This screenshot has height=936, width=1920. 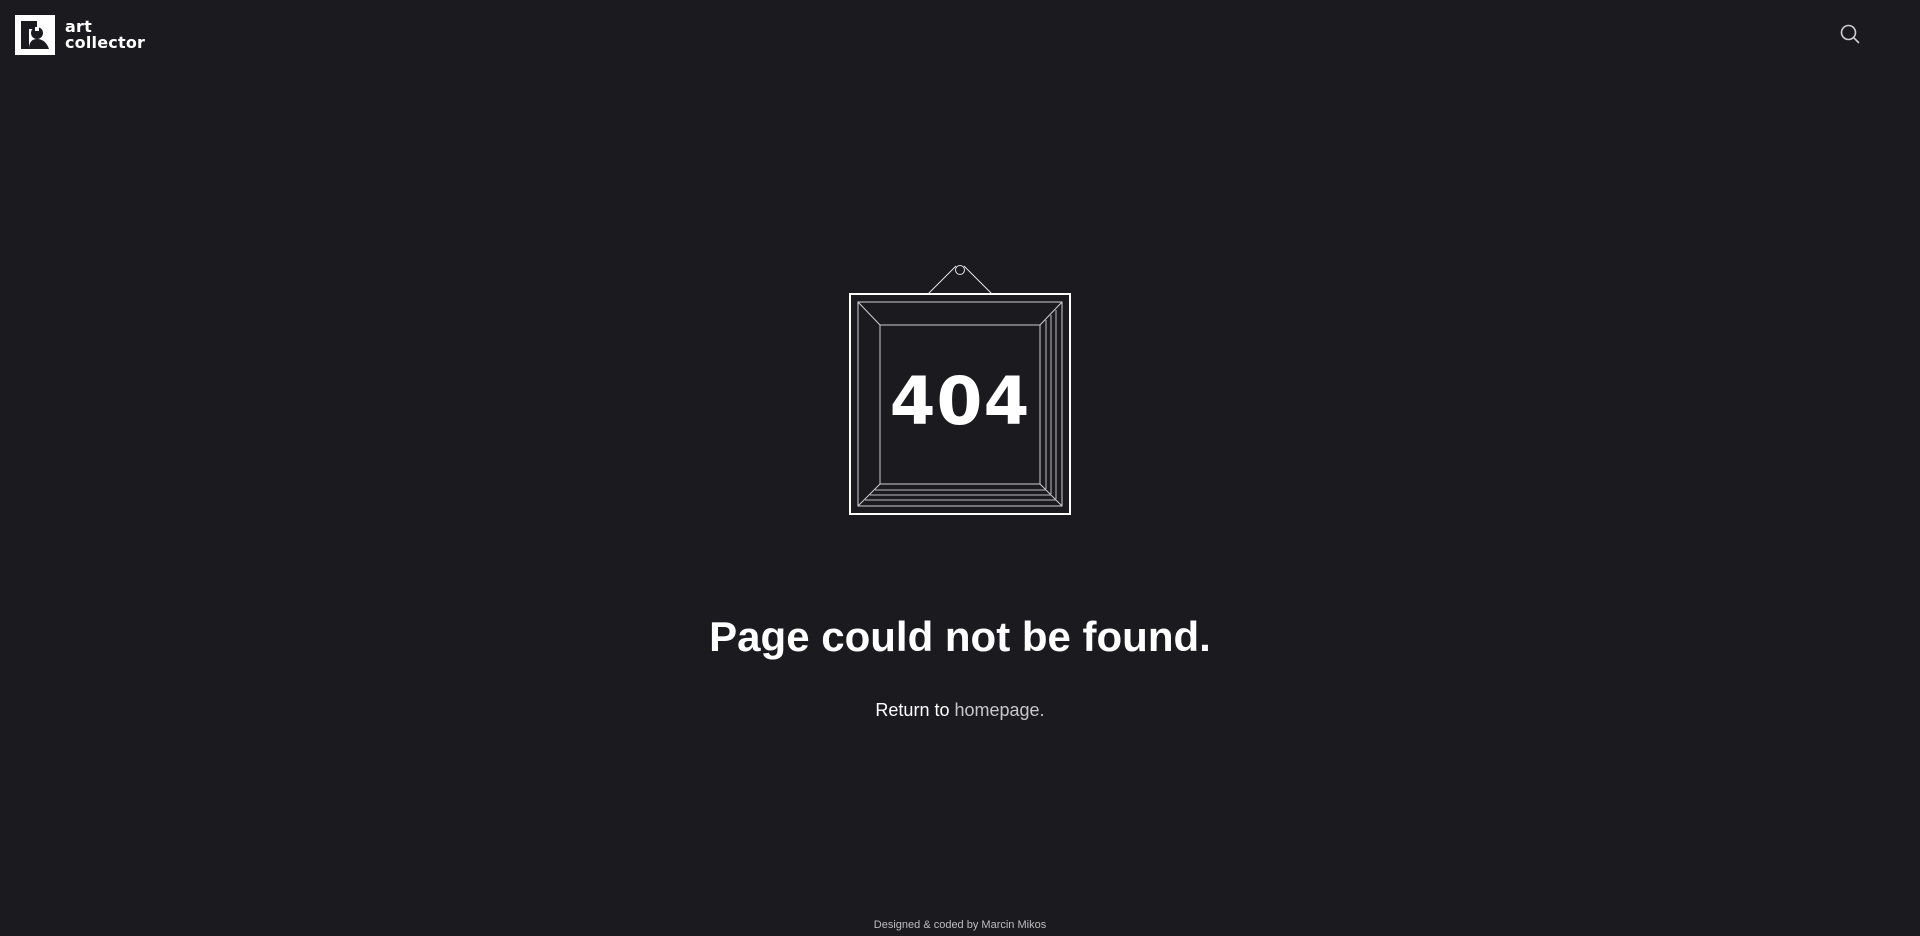 I want to click on return-message: Return to homepage., so click(x=960, y=710).